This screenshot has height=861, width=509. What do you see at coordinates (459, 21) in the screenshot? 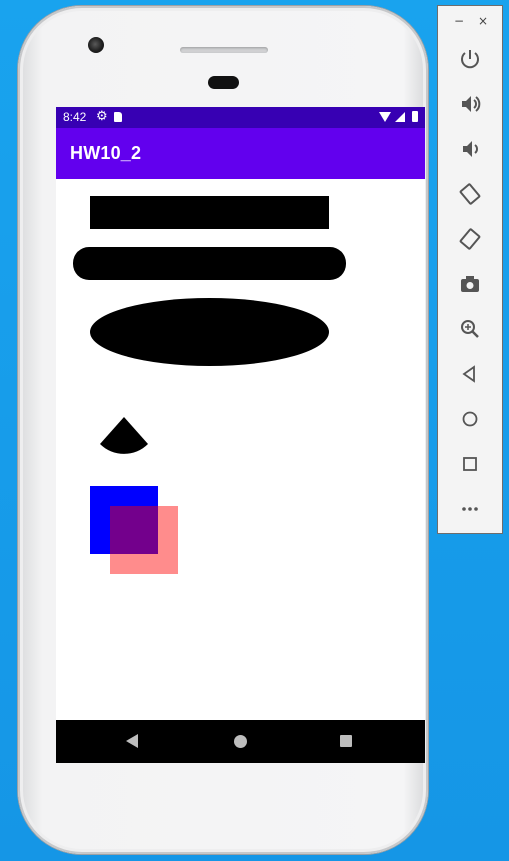
I see `minimize-button: −` at bounding box center [459, 21].